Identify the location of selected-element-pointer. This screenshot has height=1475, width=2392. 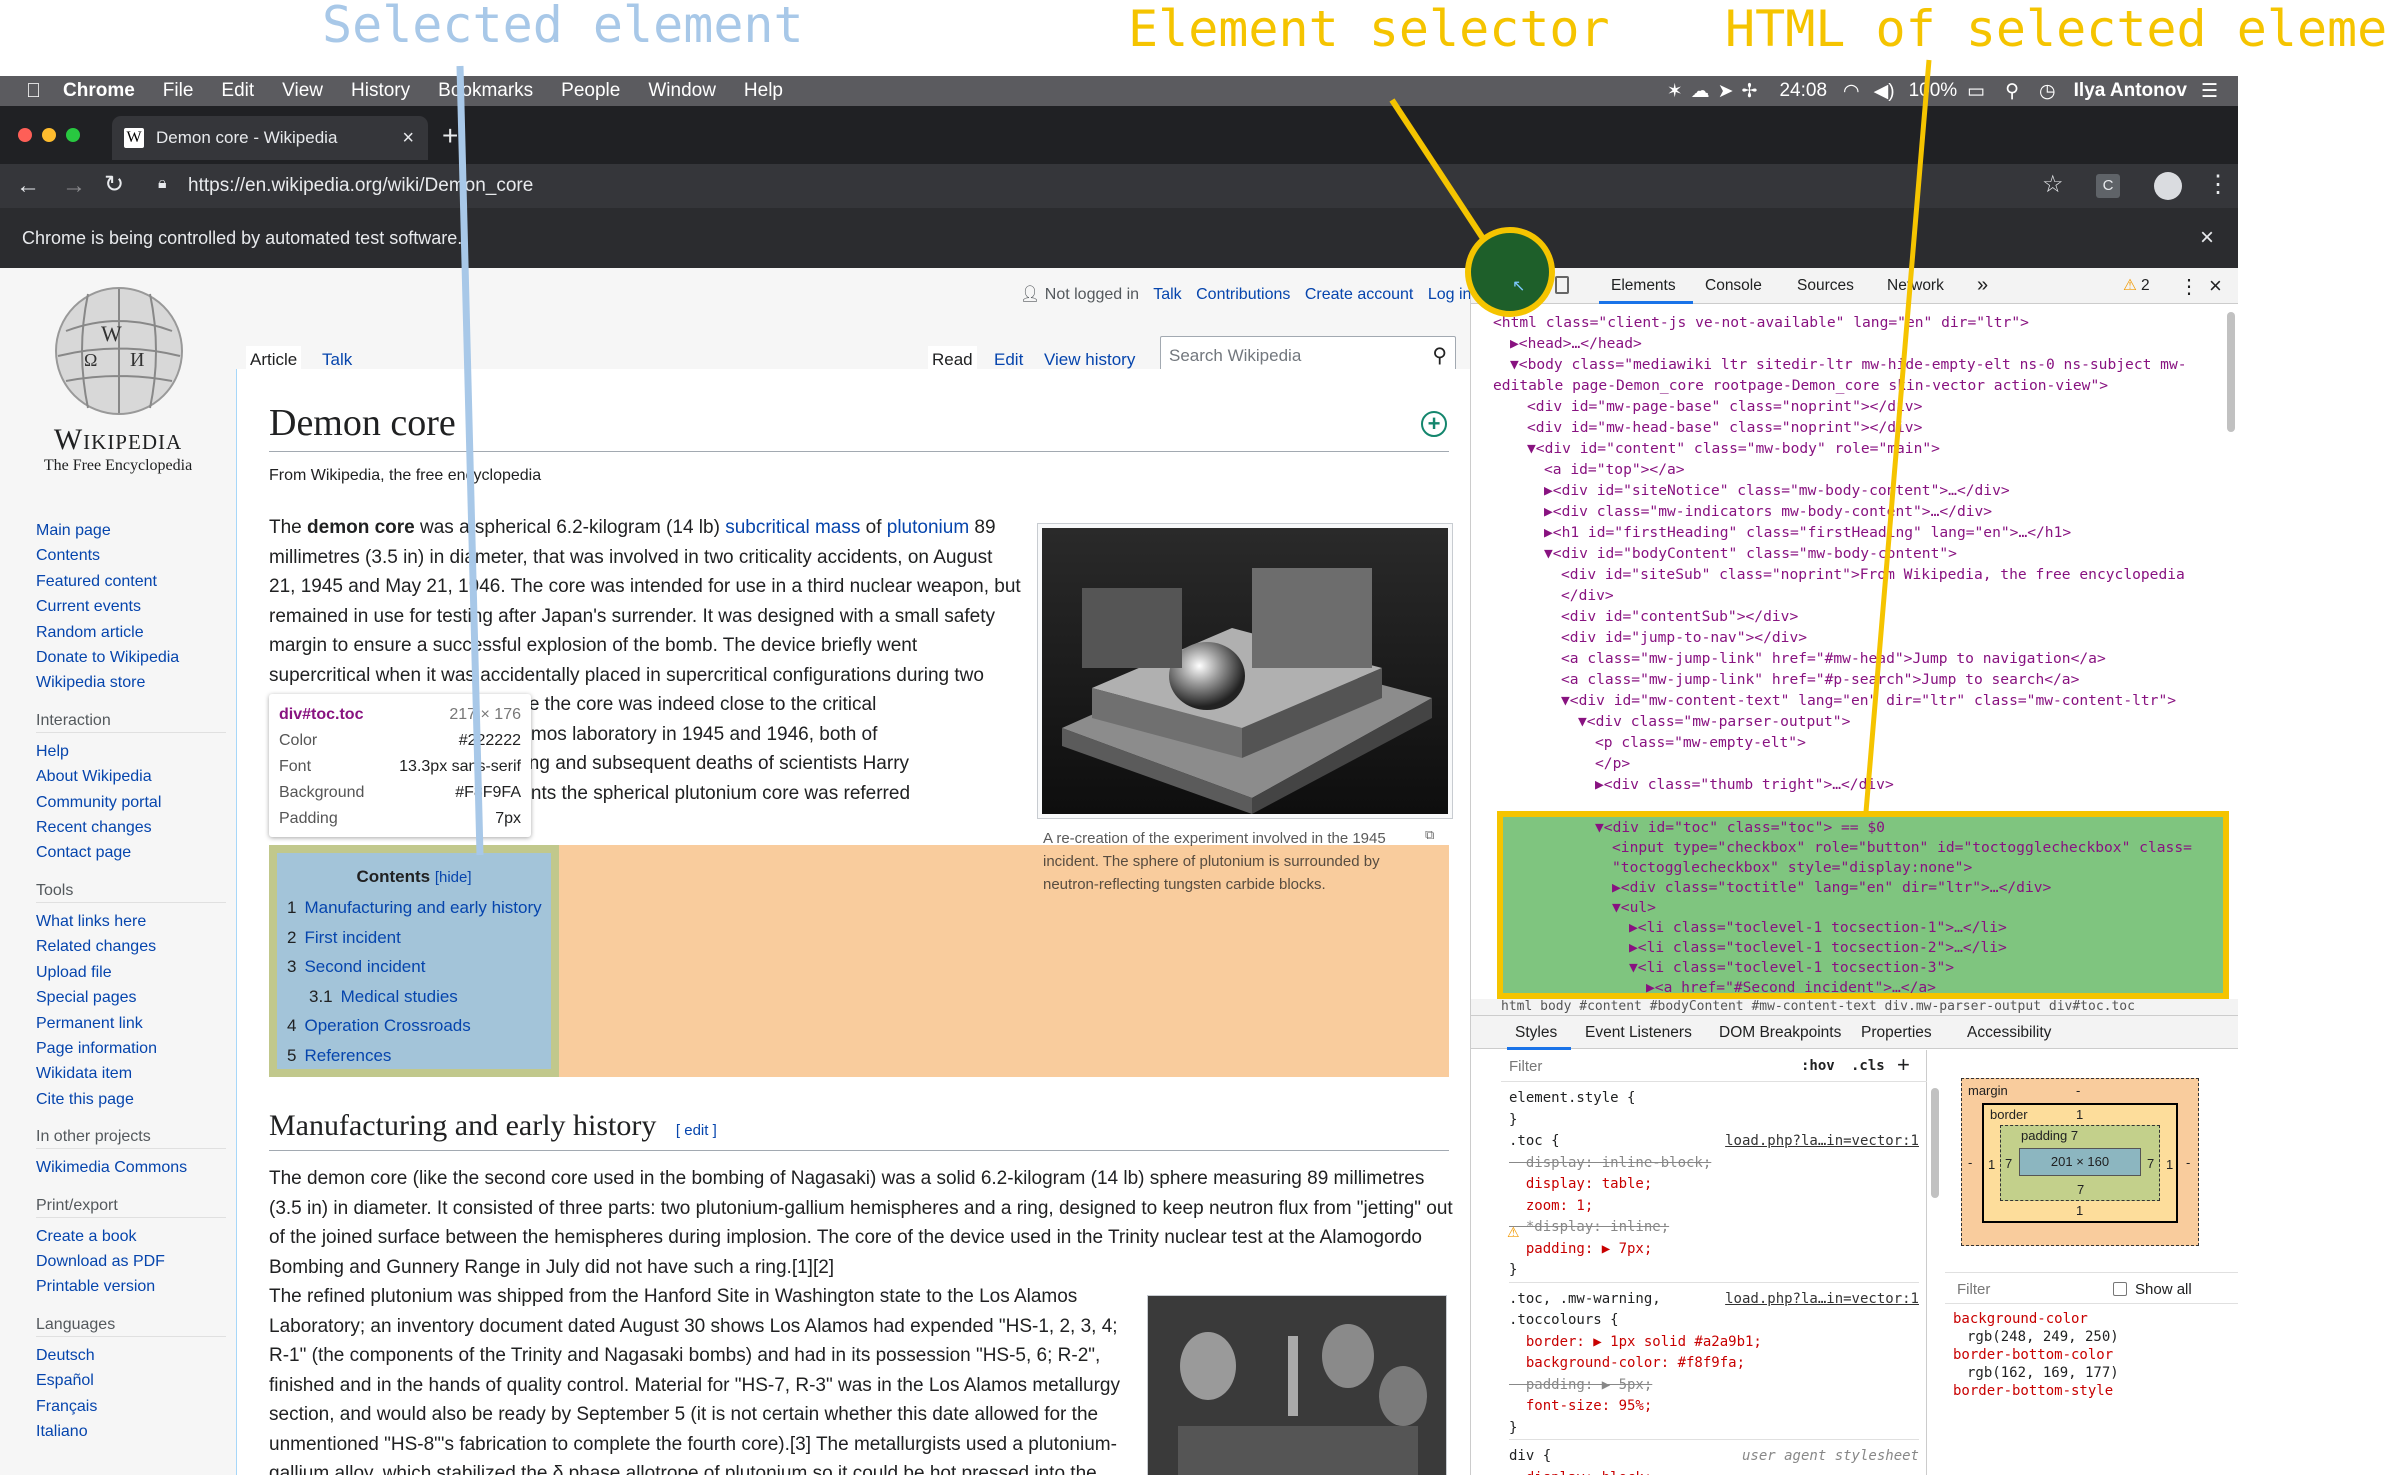
(470, 460).